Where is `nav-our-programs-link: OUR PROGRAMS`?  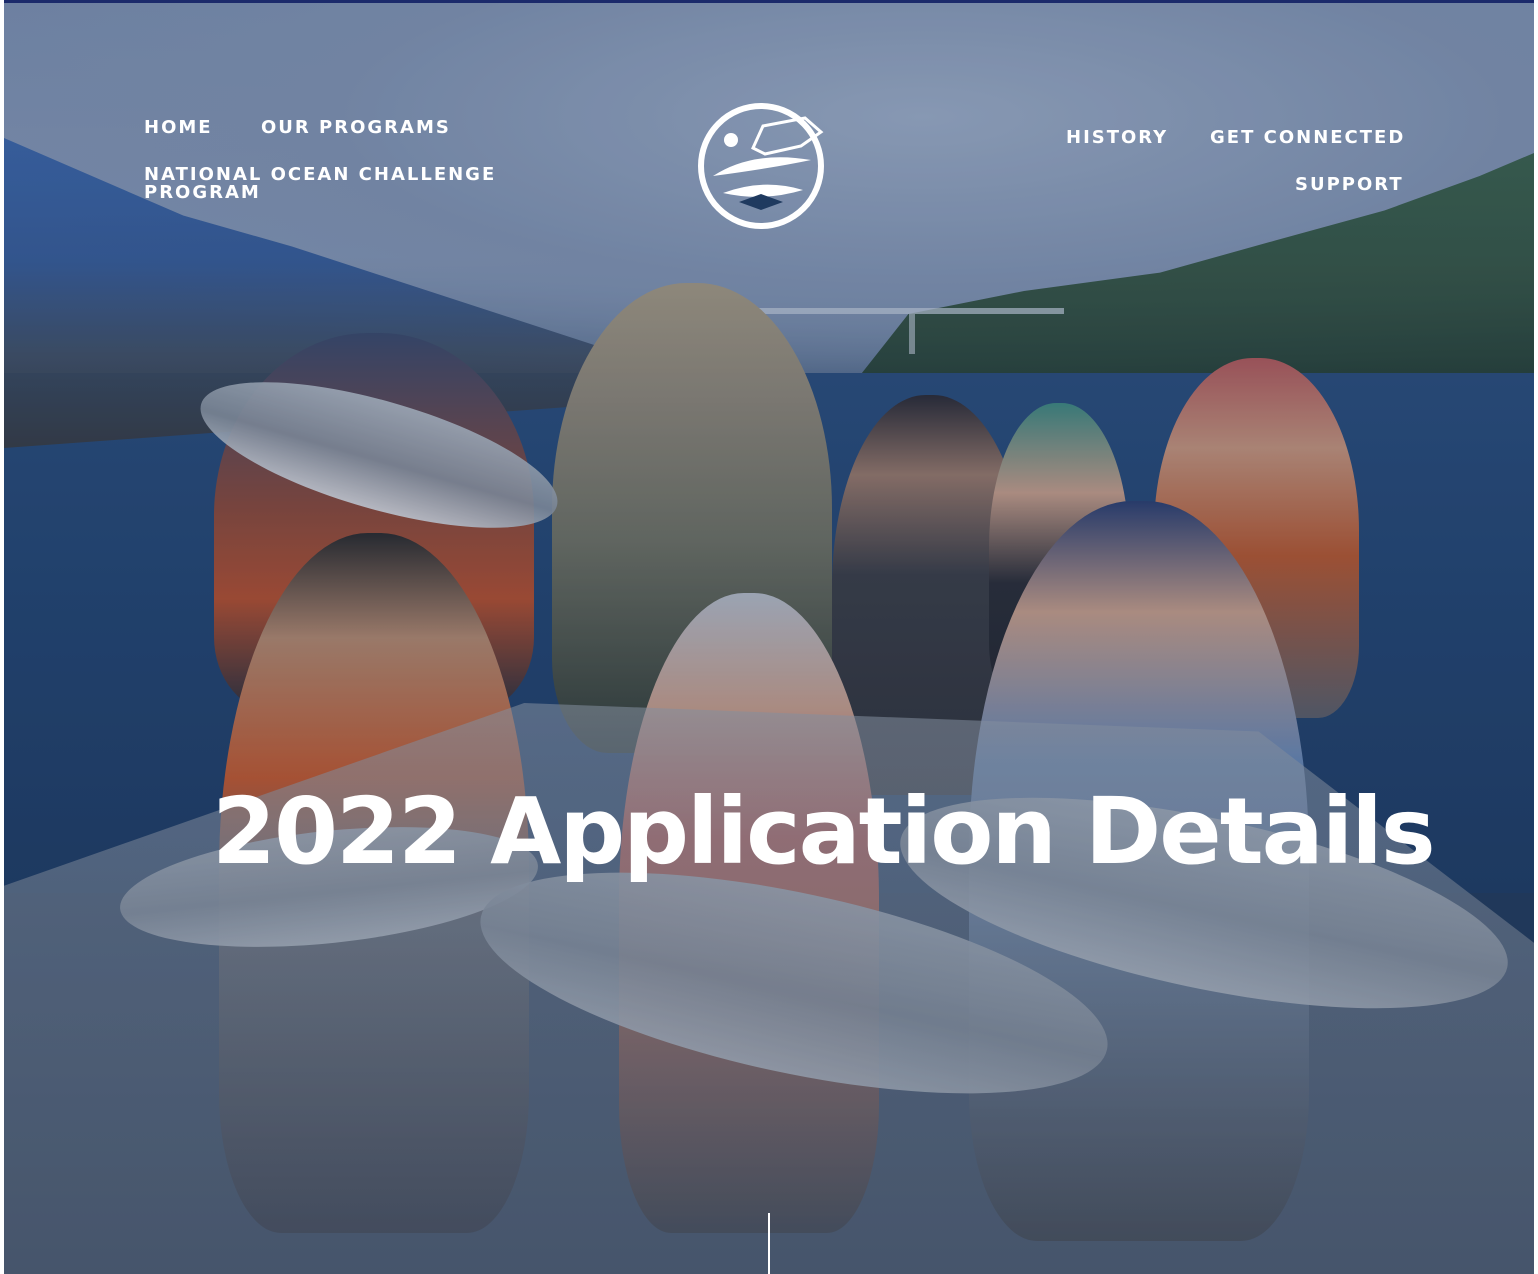
nav-our-programs-link: OUR PROGRAMS is located at coordinates (356, 128).